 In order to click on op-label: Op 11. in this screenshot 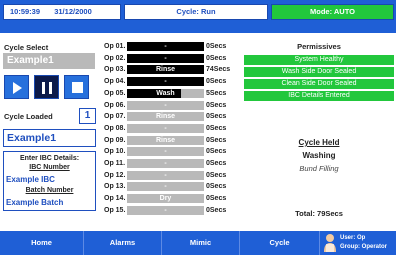, I will do `click(115, 163)`.